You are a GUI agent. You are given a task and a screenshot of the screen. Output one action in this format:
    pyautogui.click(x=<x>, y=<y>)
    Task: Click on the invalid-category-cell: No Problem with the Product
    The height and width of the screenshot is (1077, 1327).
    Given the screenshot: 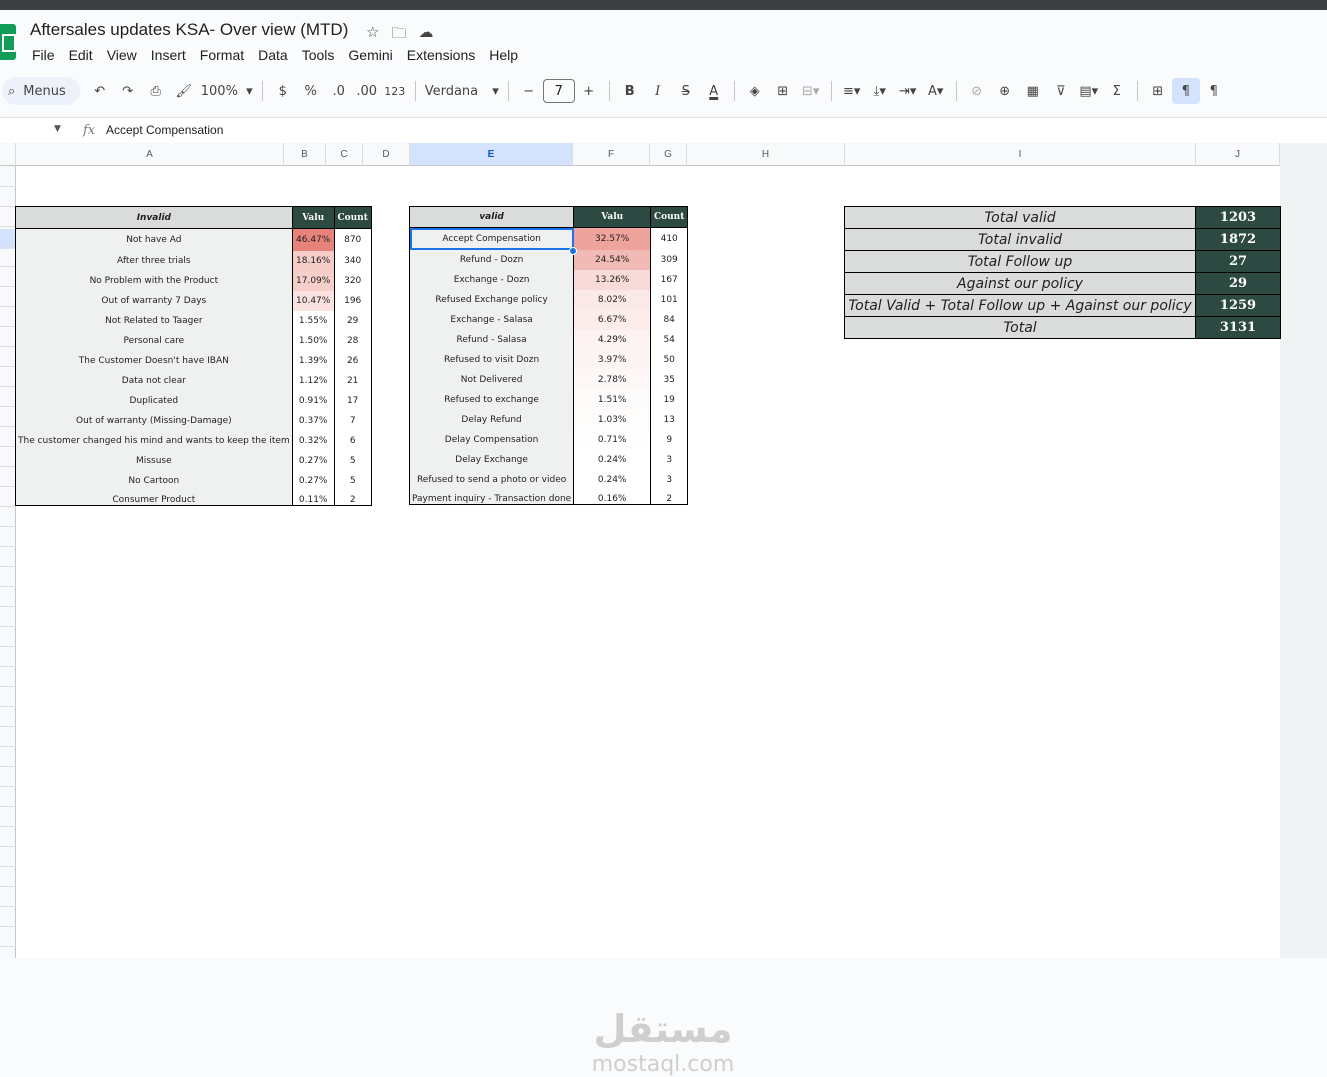 What is the action you would take?
    pyautogui.click(x=154, y=280)
    